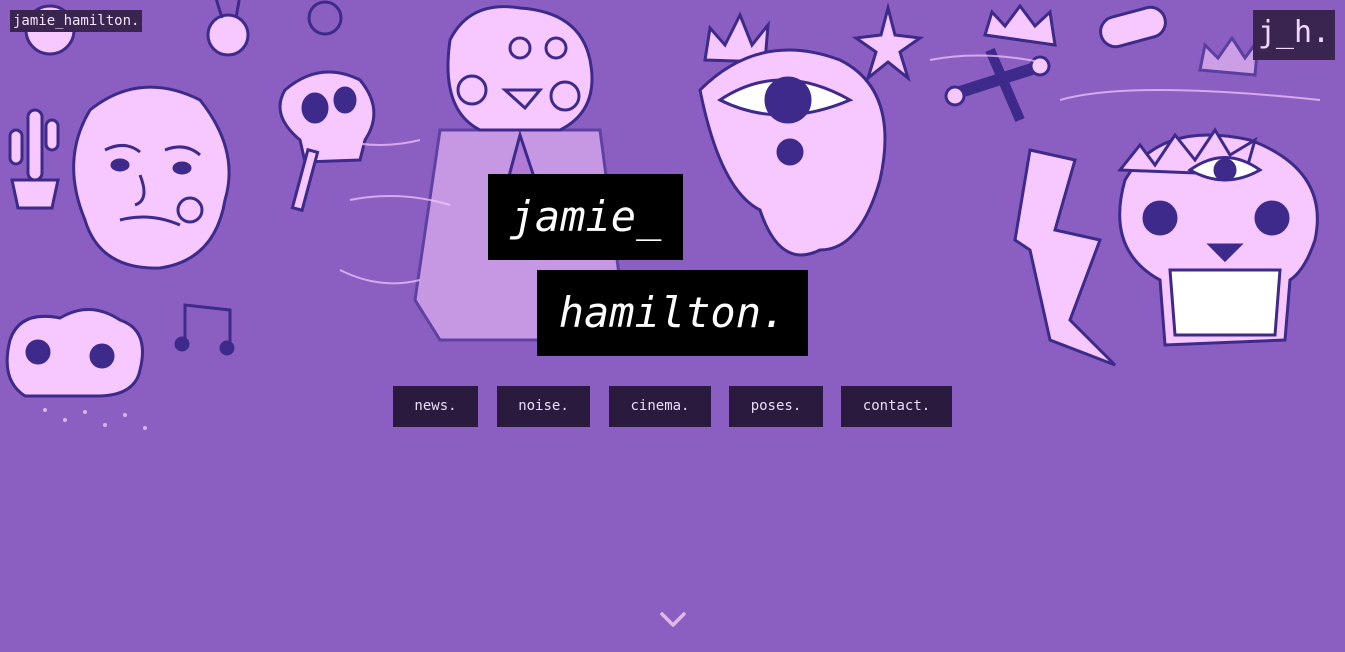 This screenshot has height=652, width=1345. What do you see at coordinates (543, 406) in the screenshot?
I see `nav-noise-button: noise.` at bounding box center [543, 406].